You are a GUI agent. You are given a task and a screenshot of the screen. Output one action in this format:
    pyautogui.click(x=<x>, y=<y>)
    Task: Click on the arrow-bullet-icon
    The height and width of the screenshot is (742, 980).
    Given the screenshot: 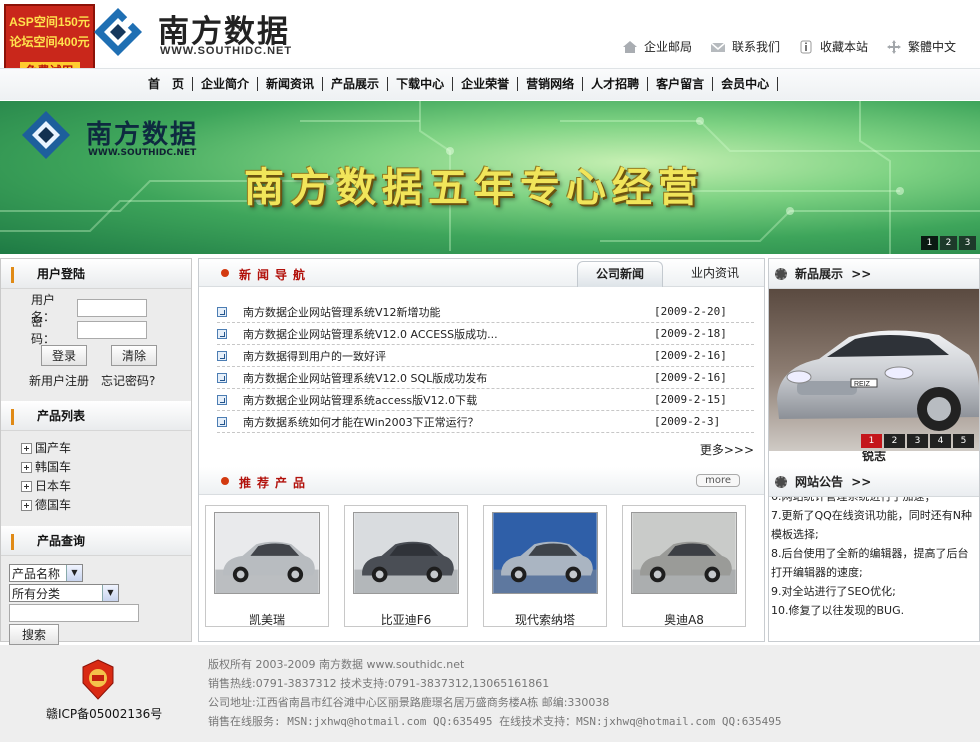 What is the action you would take?
    pyautogui.click(x=222, y=377)
    